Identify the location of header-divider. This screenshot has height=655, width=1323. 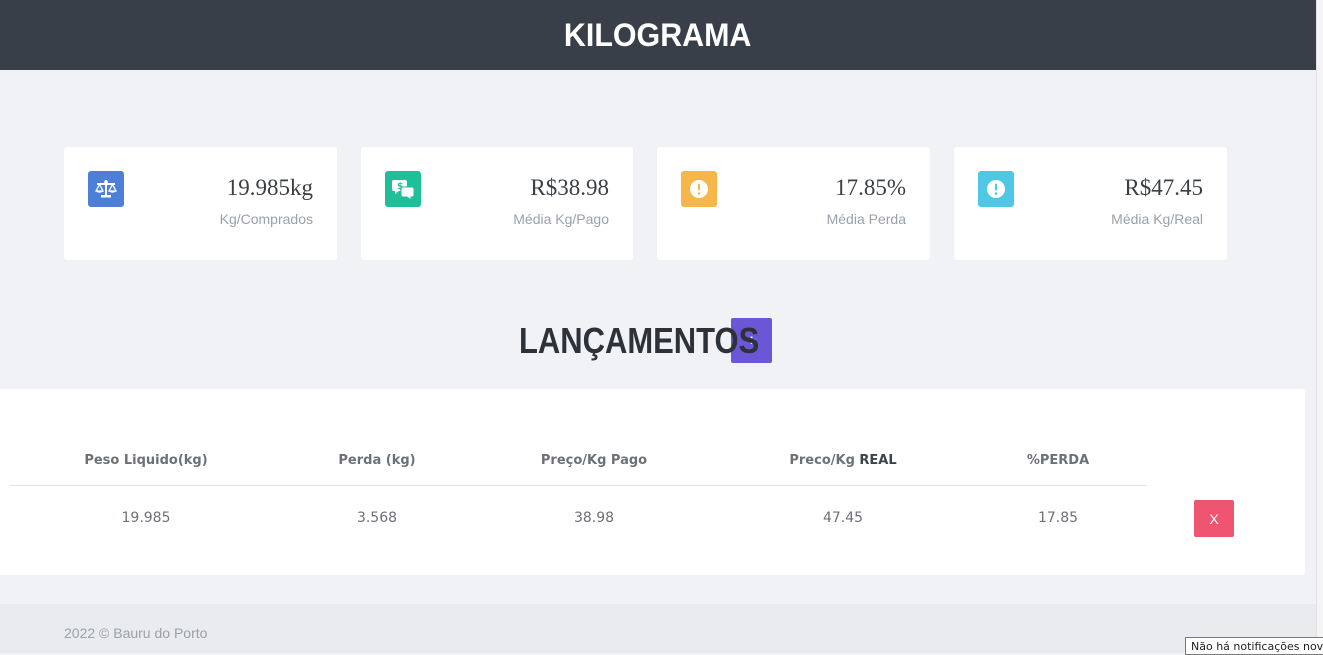
(578, 485).